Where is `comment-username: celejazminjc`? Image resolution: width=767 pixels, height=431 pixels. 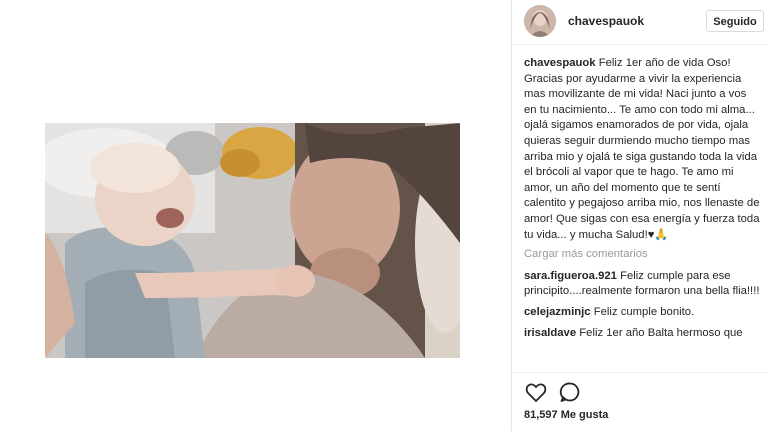
comment-username: celejazminjc is located at coordinates (557, 312).